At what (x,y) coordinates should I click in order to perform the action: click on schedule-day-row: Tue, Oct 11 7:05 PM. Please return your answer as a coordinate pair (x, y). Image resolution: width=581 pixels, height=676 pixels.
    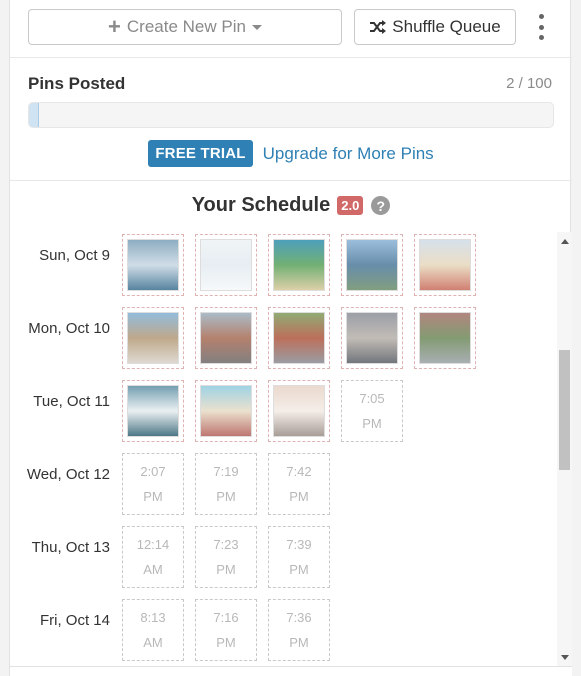
    Looking at the image, I should click on (283, 411).